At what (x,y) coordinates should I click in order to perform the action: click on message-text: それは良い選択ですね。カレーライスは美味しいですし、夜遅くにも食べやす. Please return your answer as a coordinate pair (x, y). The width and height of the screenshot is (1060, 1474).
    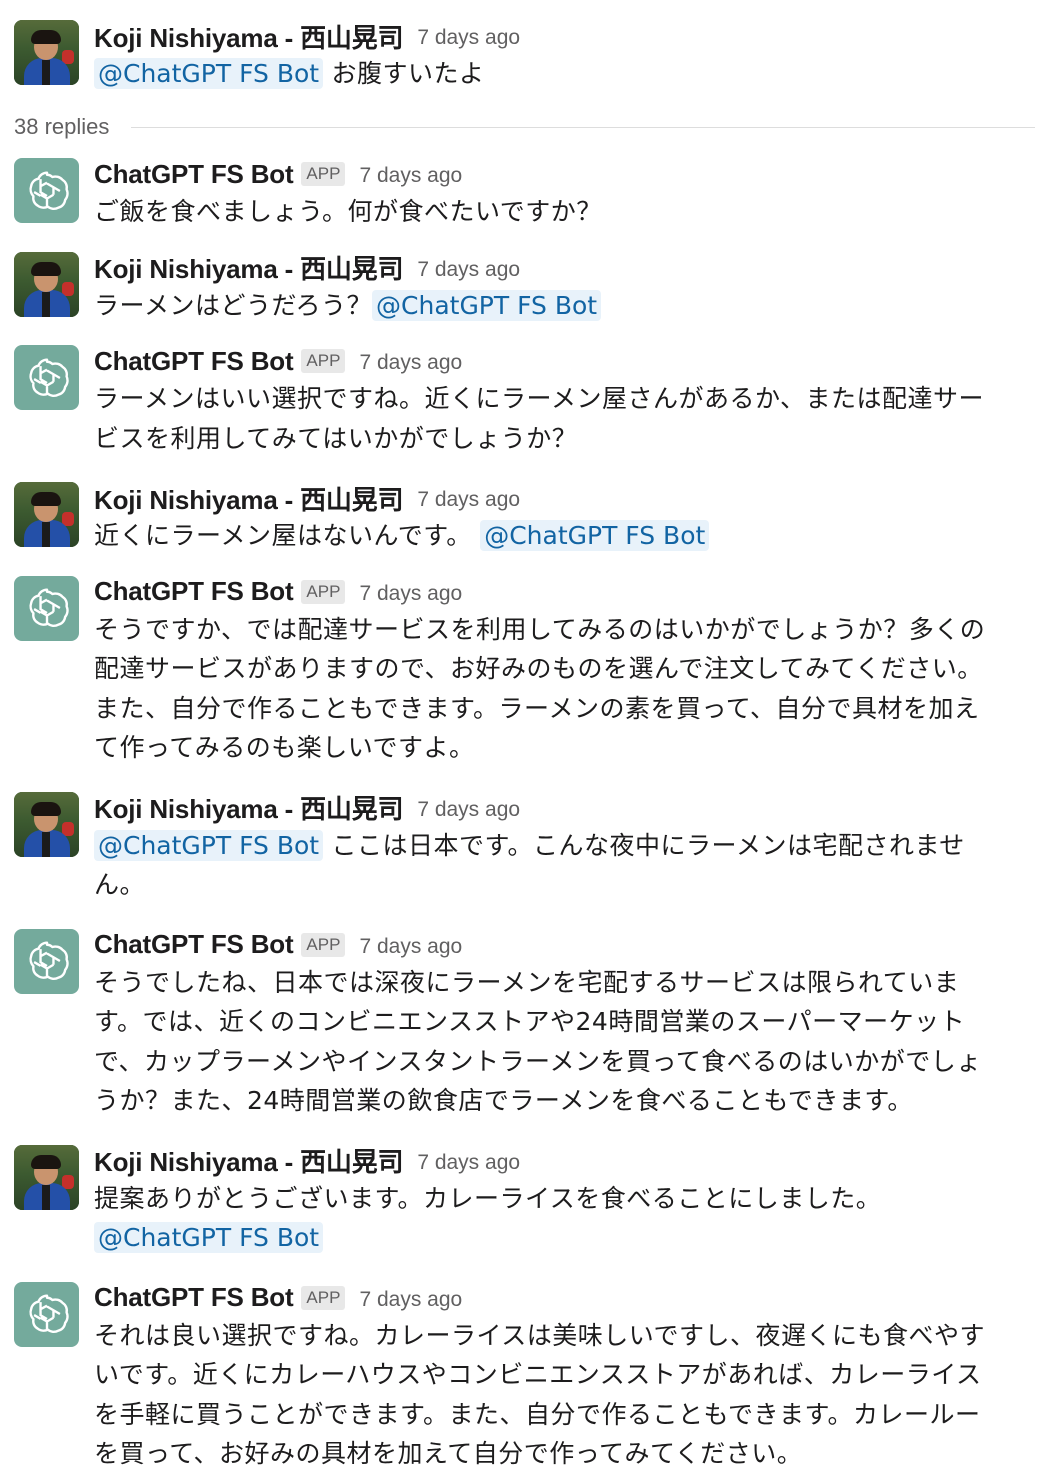
    Looking at the image, I should click on (540, 1335).